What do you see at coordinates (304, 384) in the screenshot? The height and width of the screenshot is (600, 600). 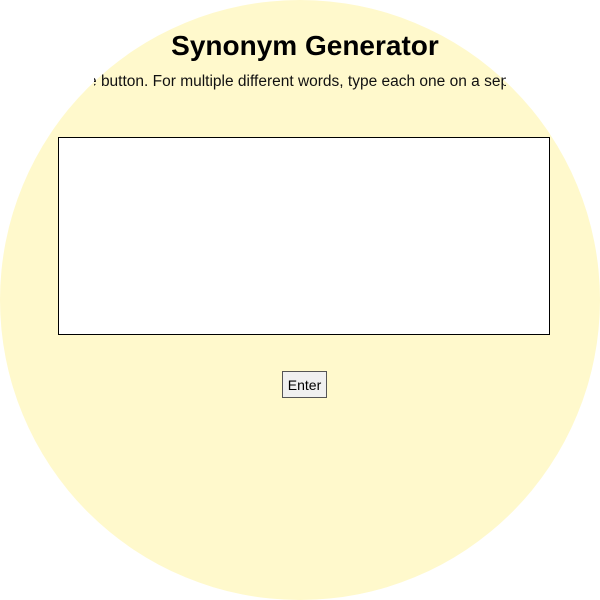 I see `enter-button: Enter` at bounding box center [304, 384].